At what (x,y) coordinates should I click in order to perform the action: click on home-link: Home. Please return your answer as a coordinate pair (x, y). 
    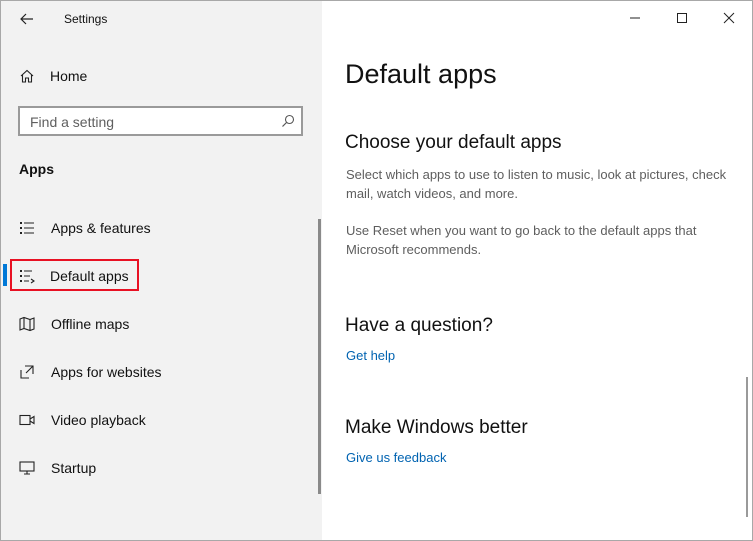
    Looking at the image, I should click on (53, 76).